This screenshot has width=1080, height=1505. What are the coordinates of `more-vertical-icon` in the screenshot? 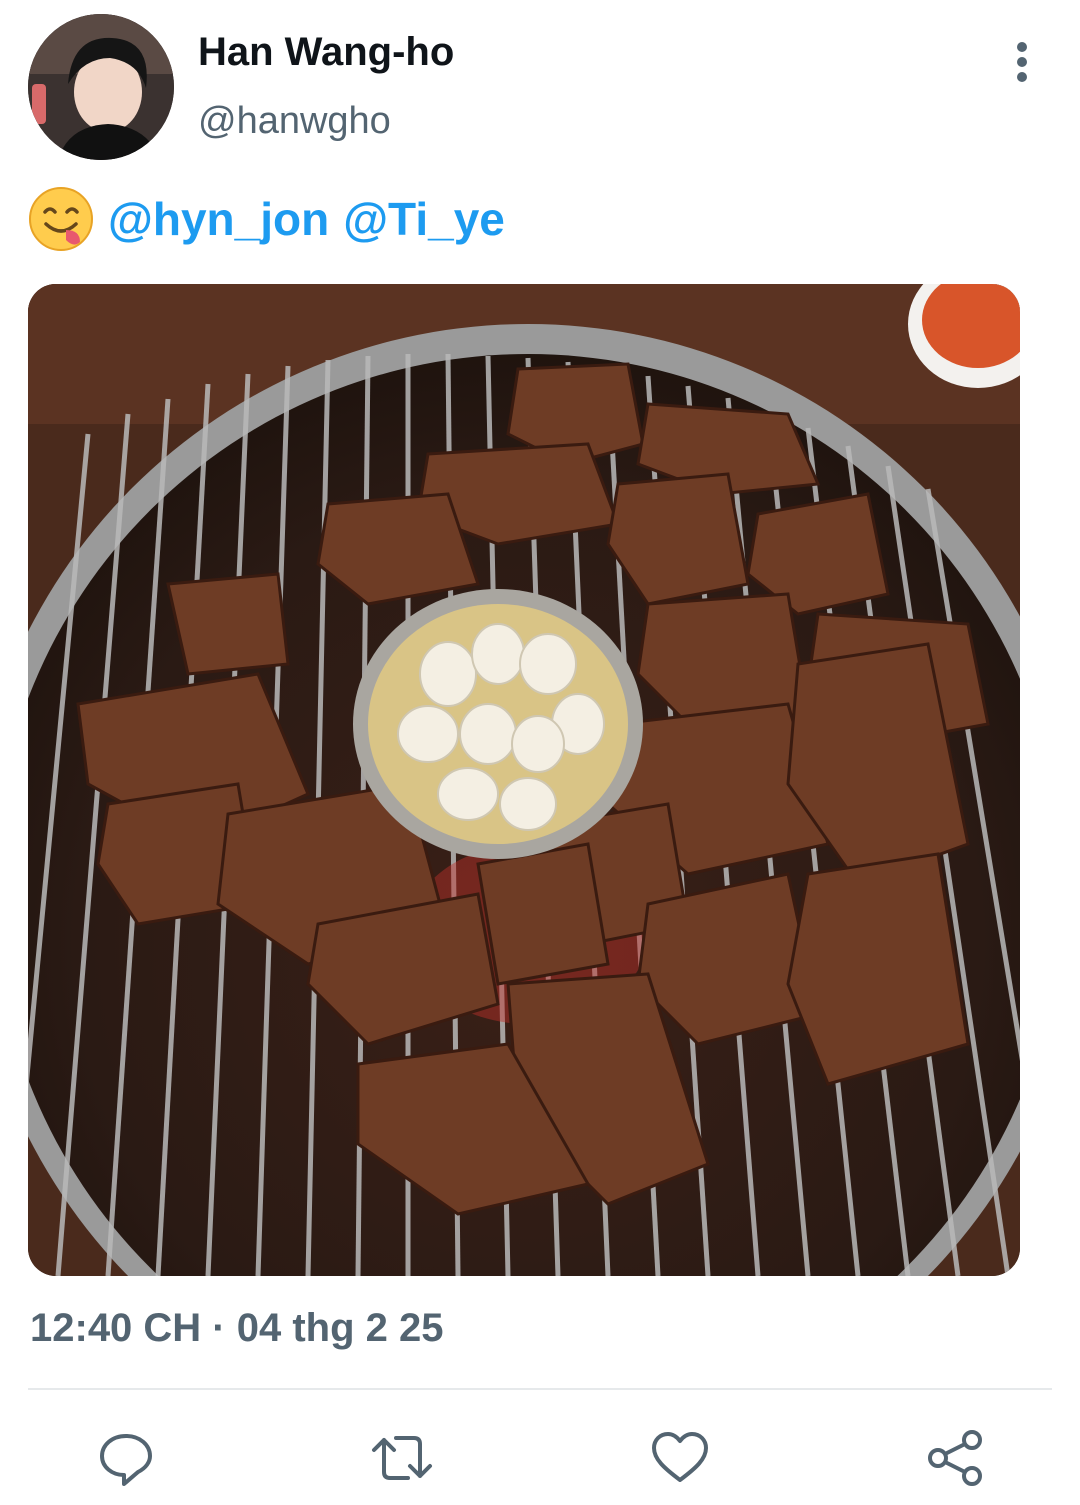 It's located at (1022, 62).